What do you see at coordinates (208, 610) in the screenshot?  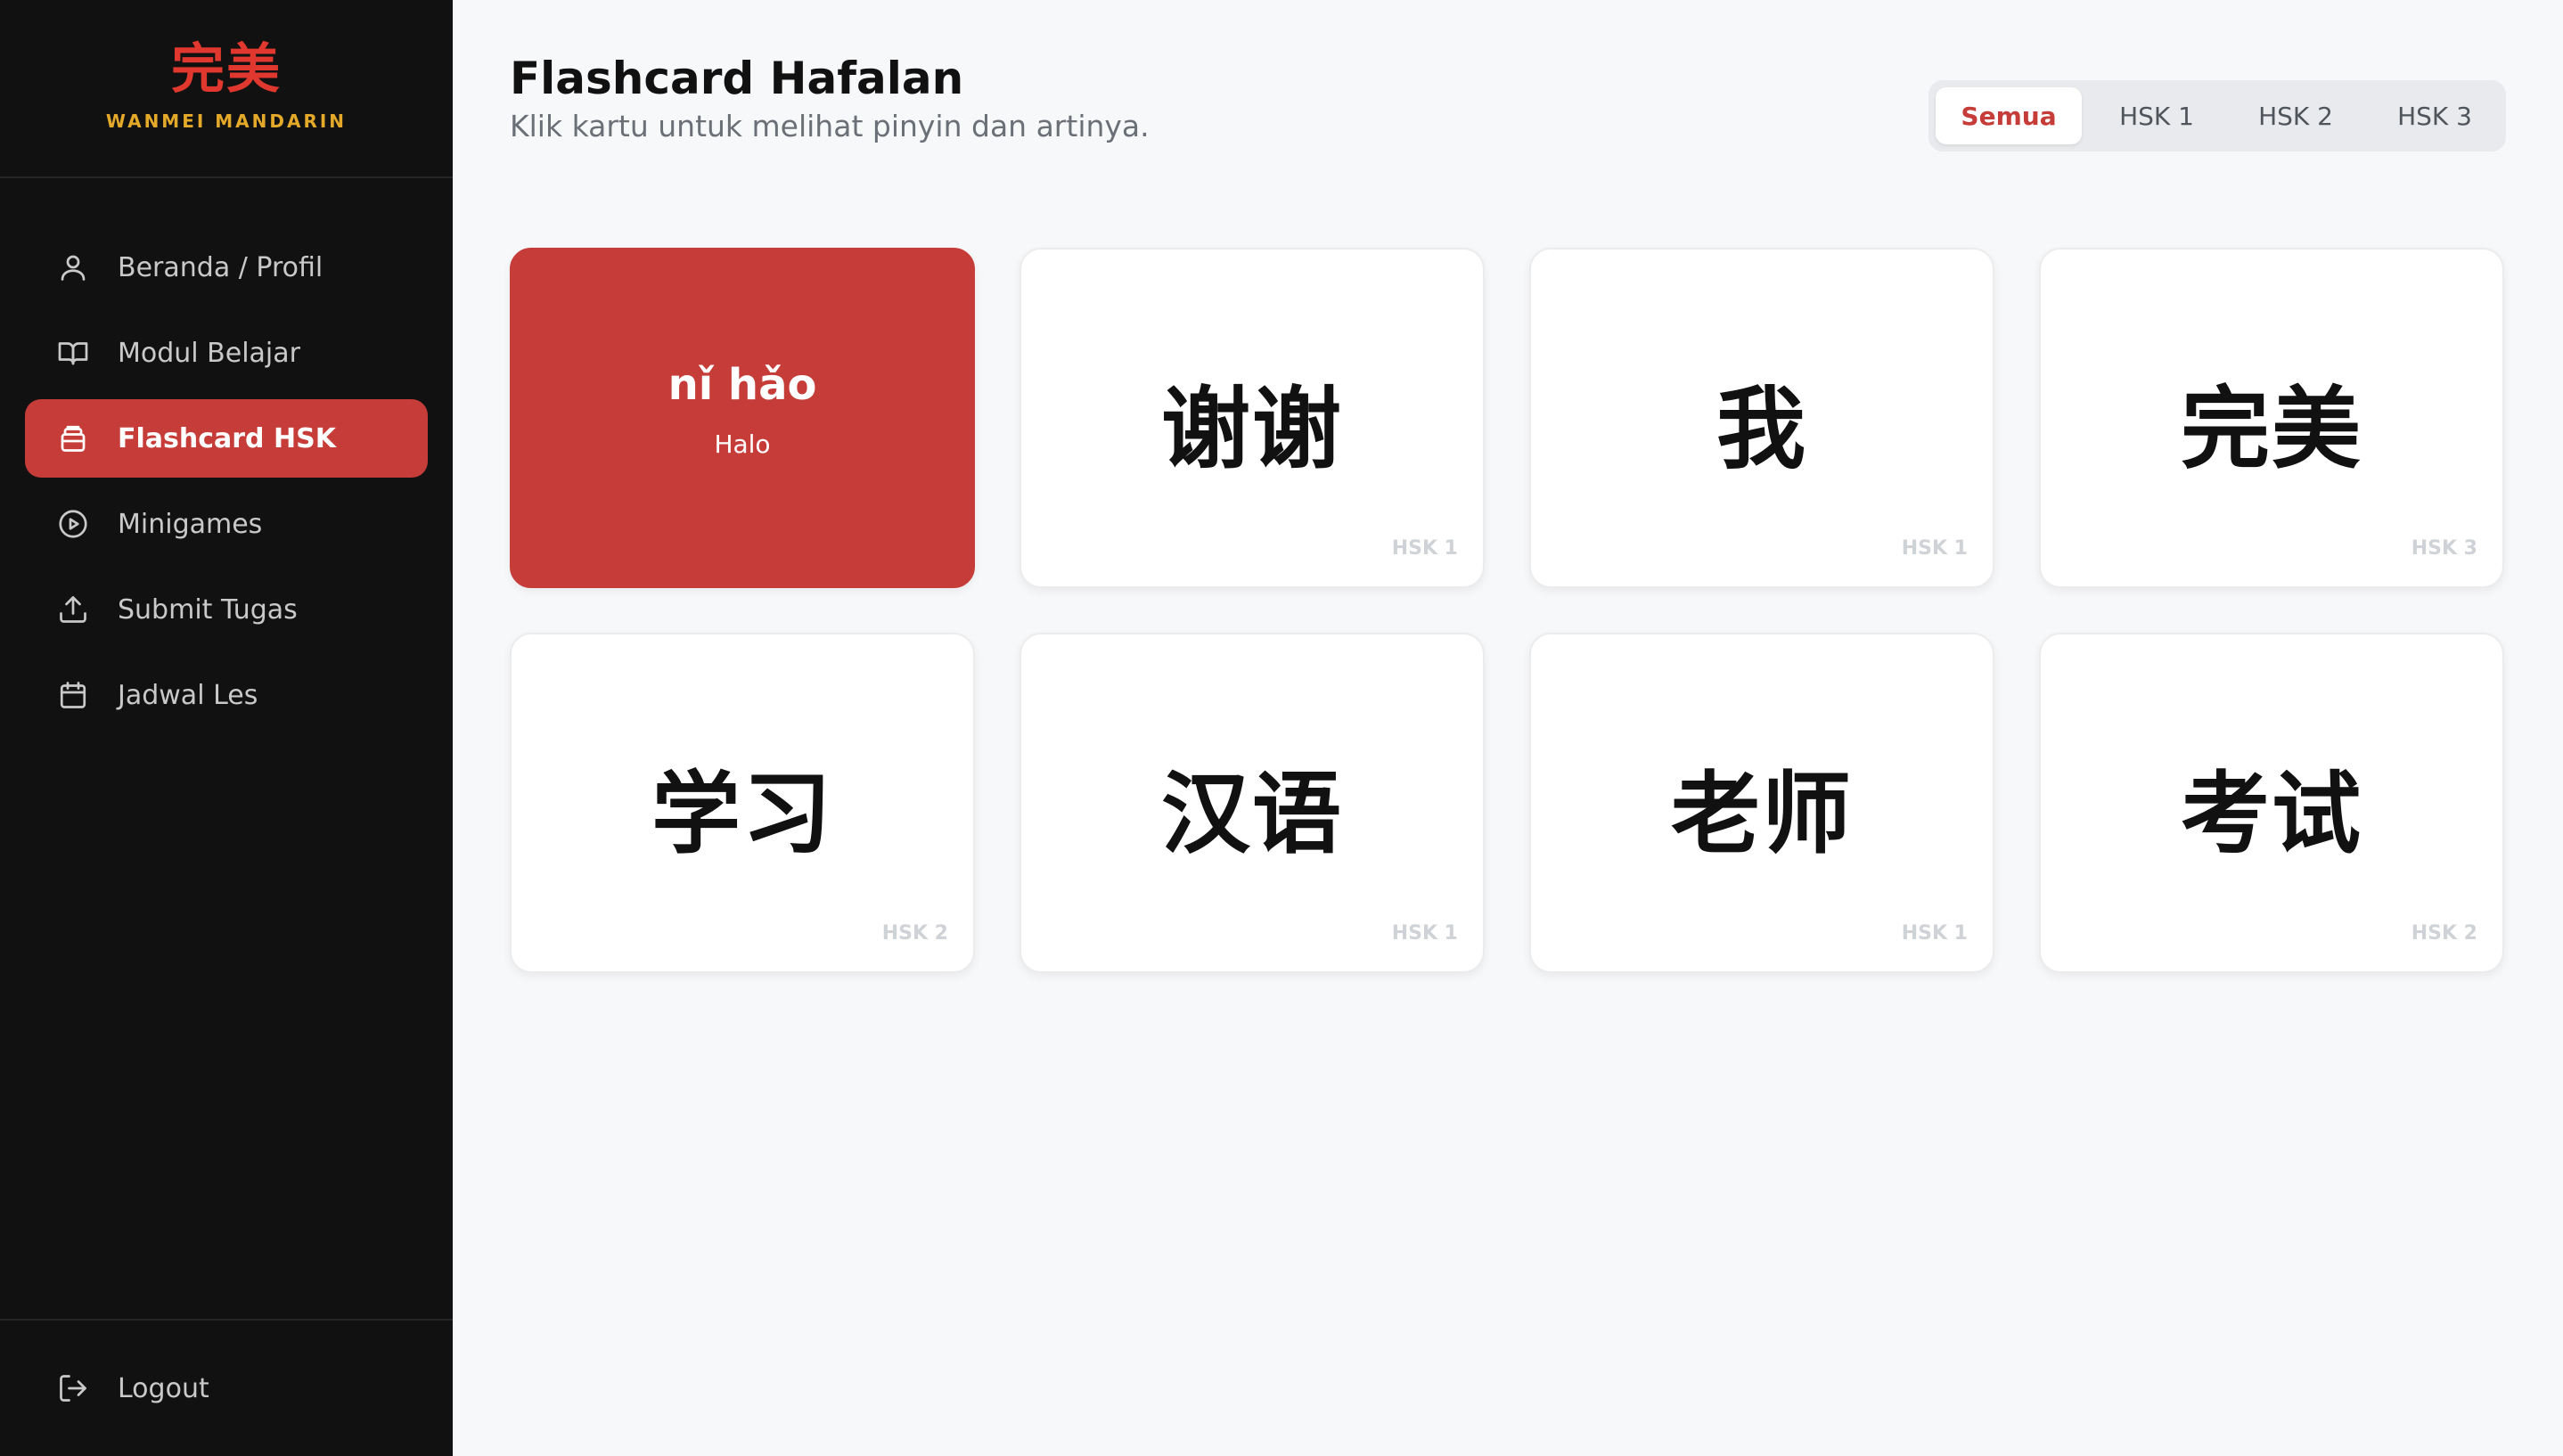 I see `sidebar-item-label: Submit Tugas` at bounding box center [208, 610].